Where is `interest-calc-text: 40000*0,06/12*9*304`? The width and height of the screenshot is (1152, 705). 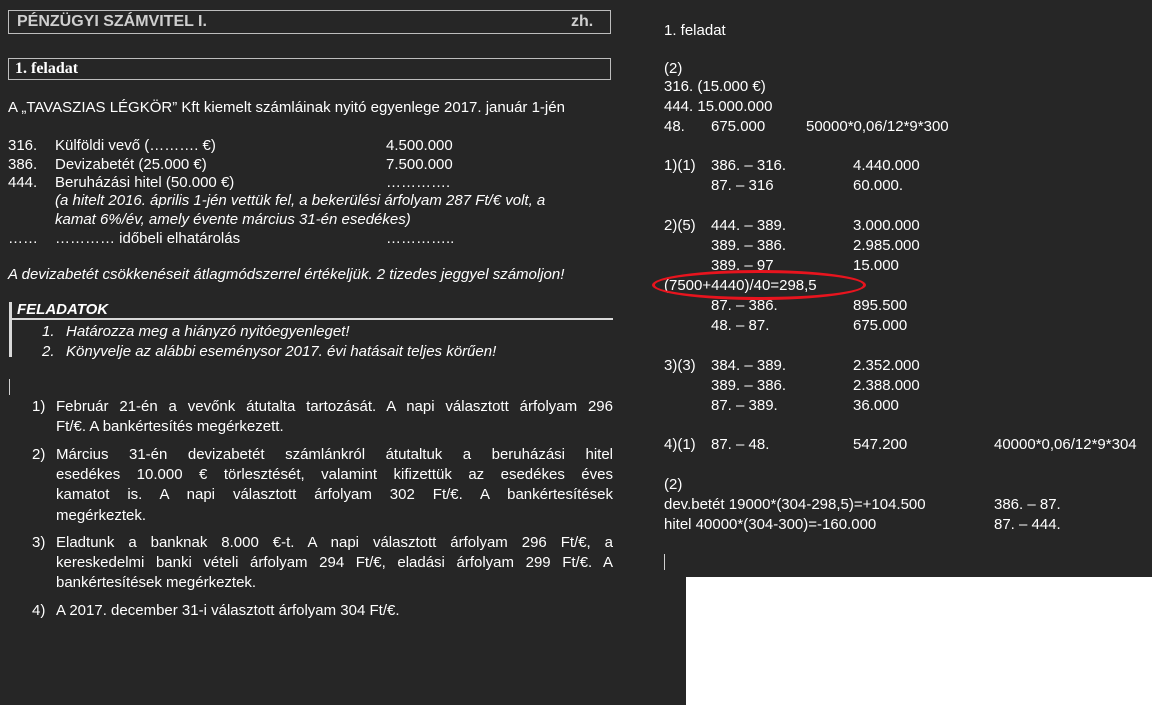 interest-calc-text: 40000*0,06/12*9*304 is located at coordinates (1065, 444).